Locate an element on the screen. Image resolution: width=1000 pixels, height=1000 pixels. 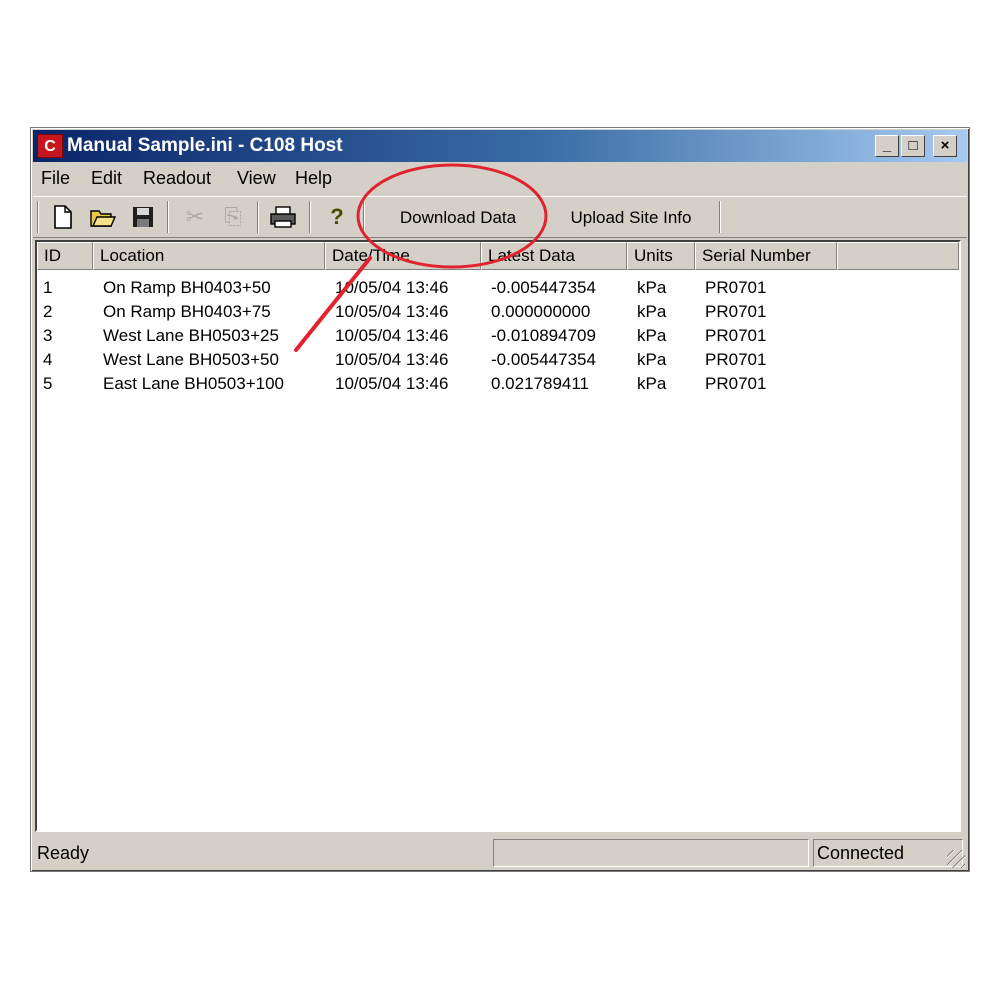
menu-bar: File Edit Readout View Help is located at coordinates (500, 179).